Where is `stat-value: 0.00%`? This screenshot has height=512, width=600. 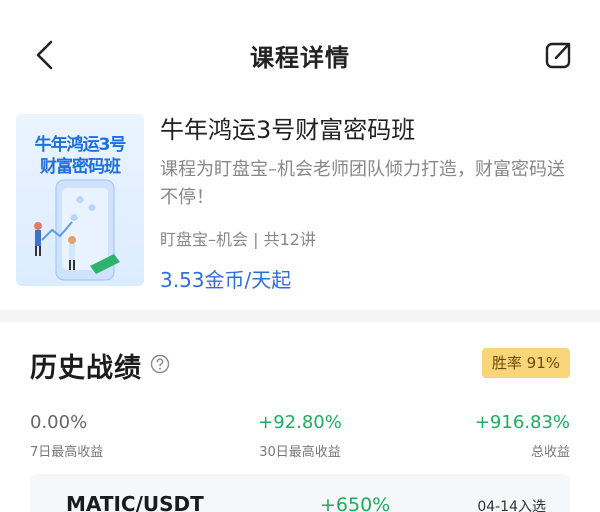 stat-value: 0.00% is located at coordinates (59, 422).